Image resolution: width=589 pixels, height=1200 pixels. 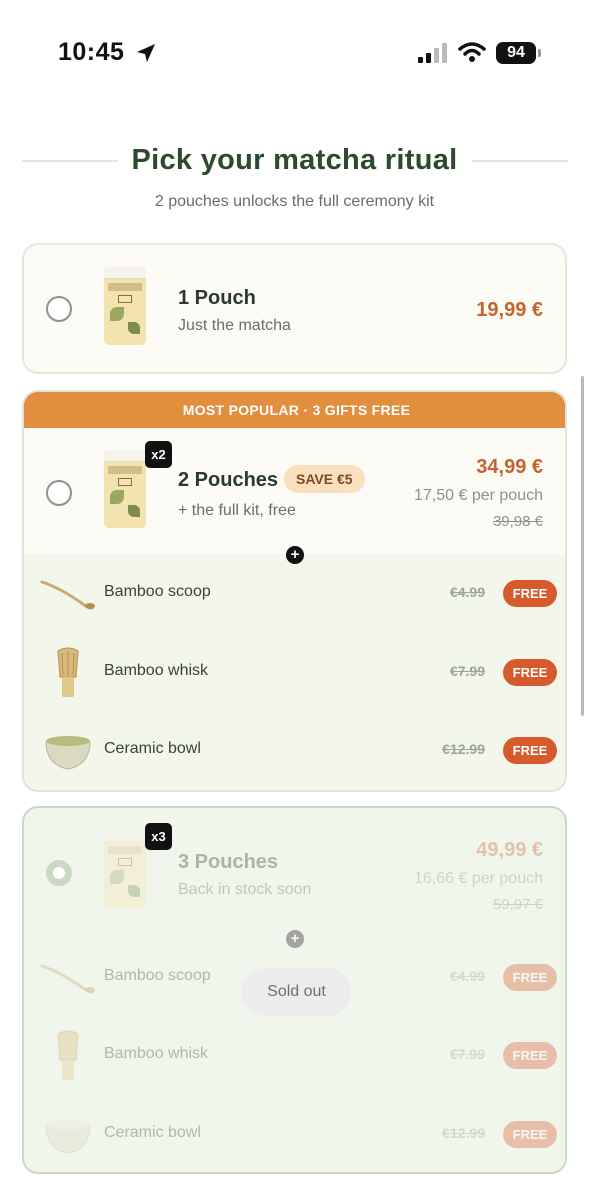 What do you see at coordinates (472, 52) in the screenshot?
I see `wifi-icon` at bounding box center [472, 52].